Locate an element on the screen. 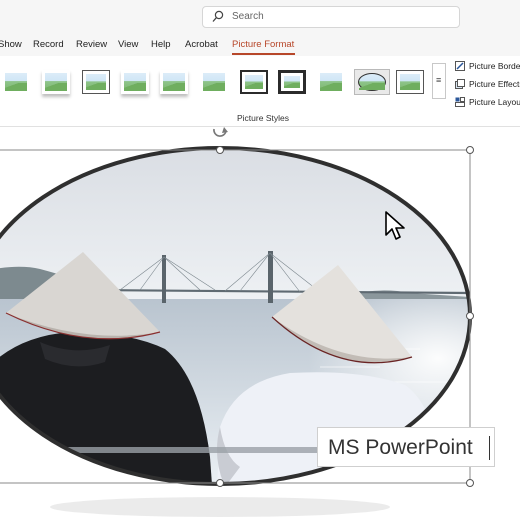 The image size is (520, 520). caption-overlay: MS PowerPoint is located at coordinates (406, 447).